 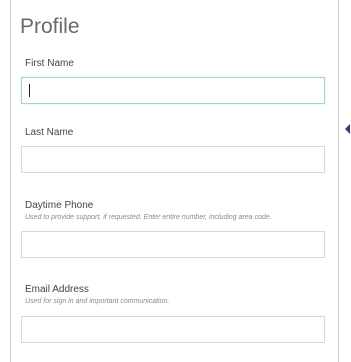 I want to click on email-address-input, so click(x=173, y=329).